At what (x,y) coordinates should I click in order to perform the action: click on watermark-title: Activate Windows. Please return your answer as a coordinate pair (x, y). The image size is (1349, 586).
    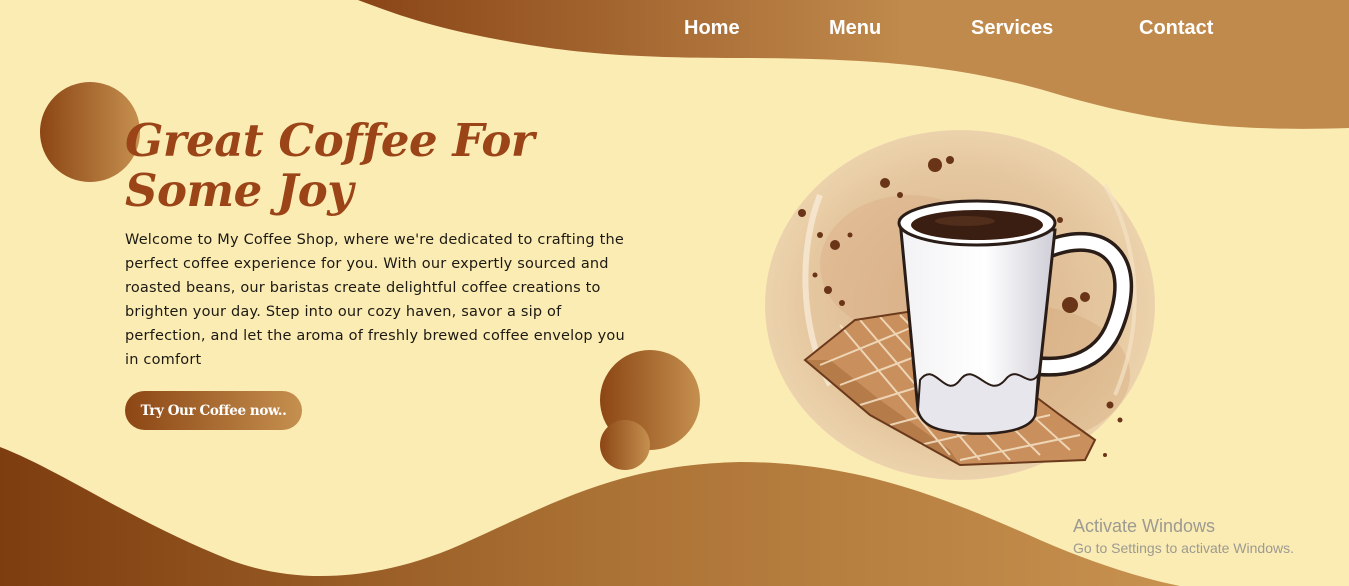
    Looking at the image, I should click on (1144, 526).